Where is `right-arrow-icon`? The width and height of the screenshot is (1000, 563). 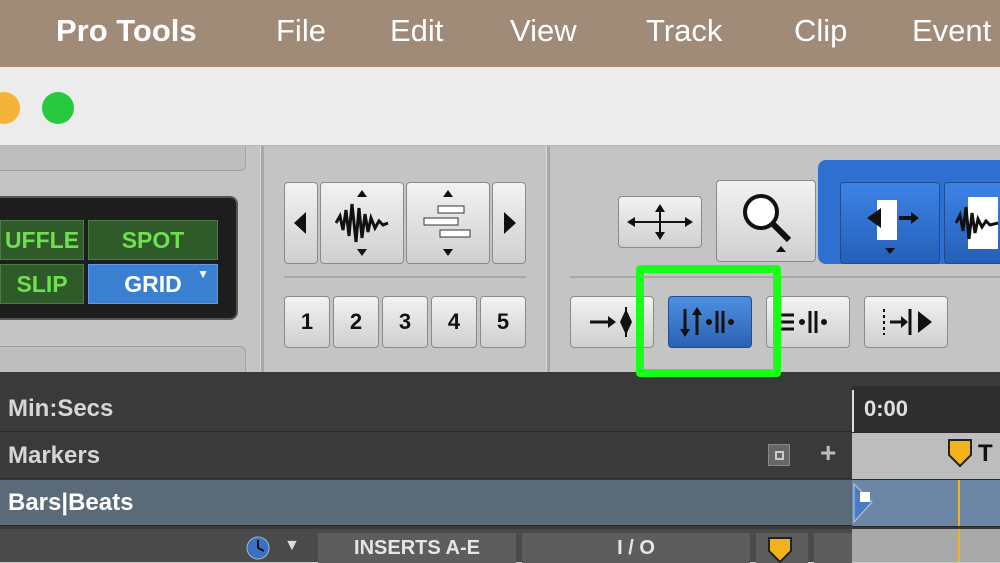
right-arrow-icon is located at coordinates (510, 223).